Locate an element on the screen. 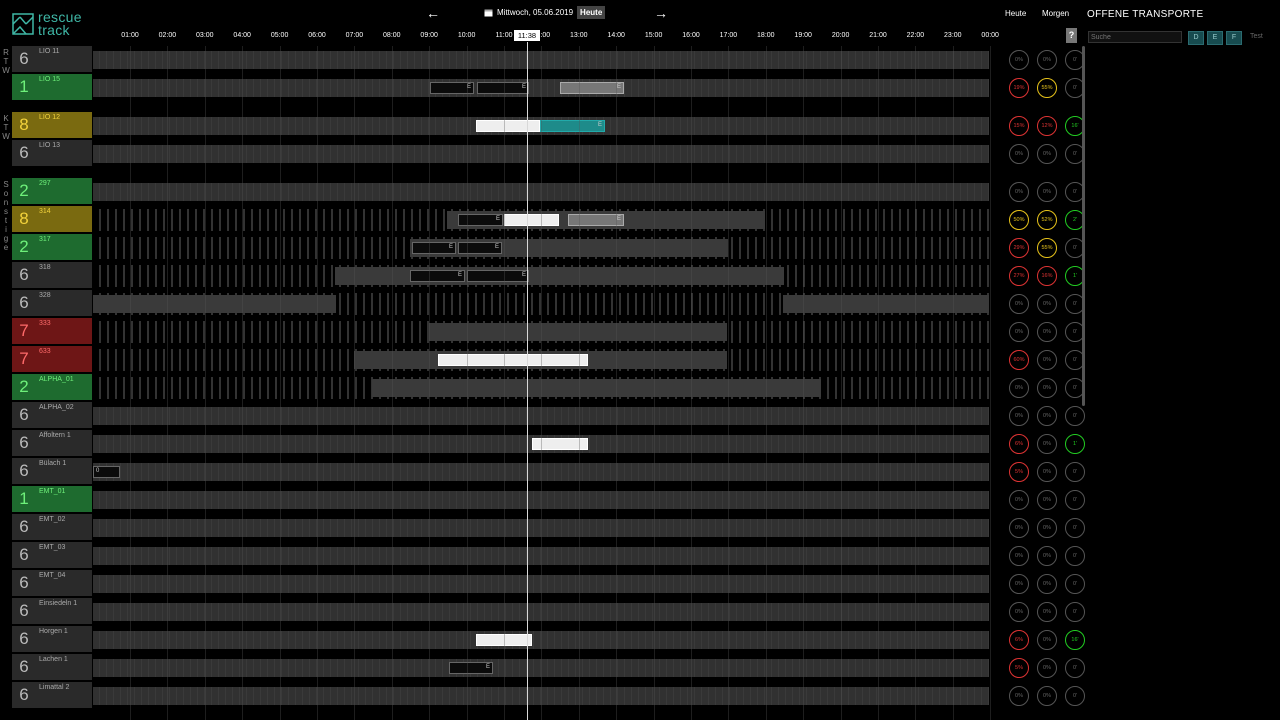 This screenshot has width=1280, height=720. current-time-line is located at coordinates (527, 381).